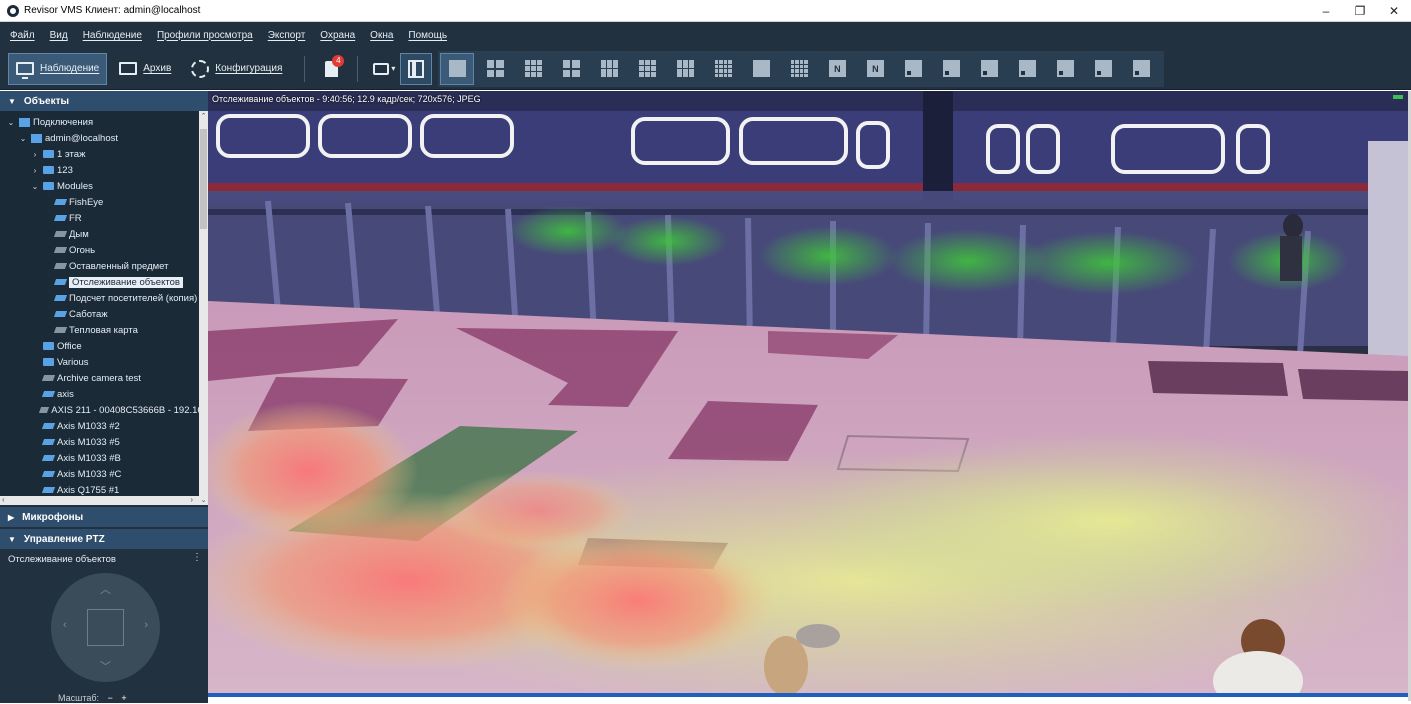 The height and width of the screenshot is (704, 1411). Describe the element at coordinates (381, 35) in the screenshot. I see `menu-windows: Окна` at that location.